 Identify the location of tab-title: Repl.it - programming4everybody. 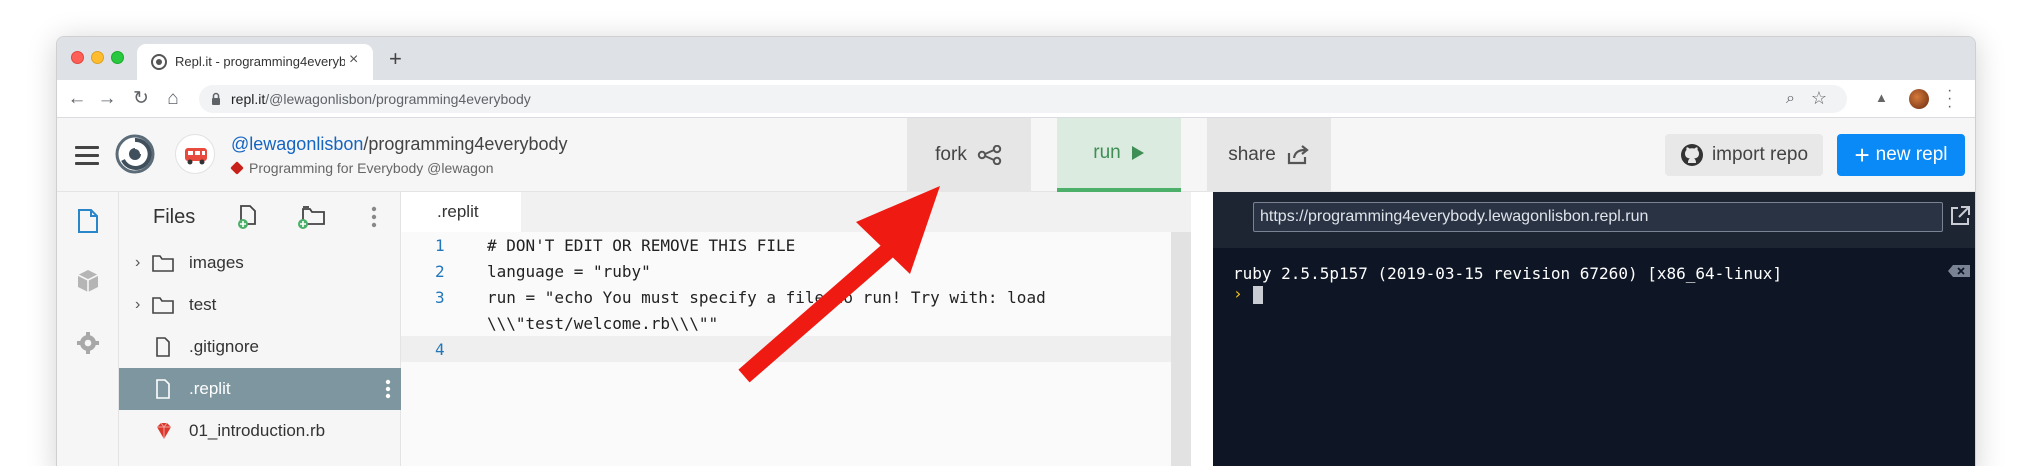
(260, 61).